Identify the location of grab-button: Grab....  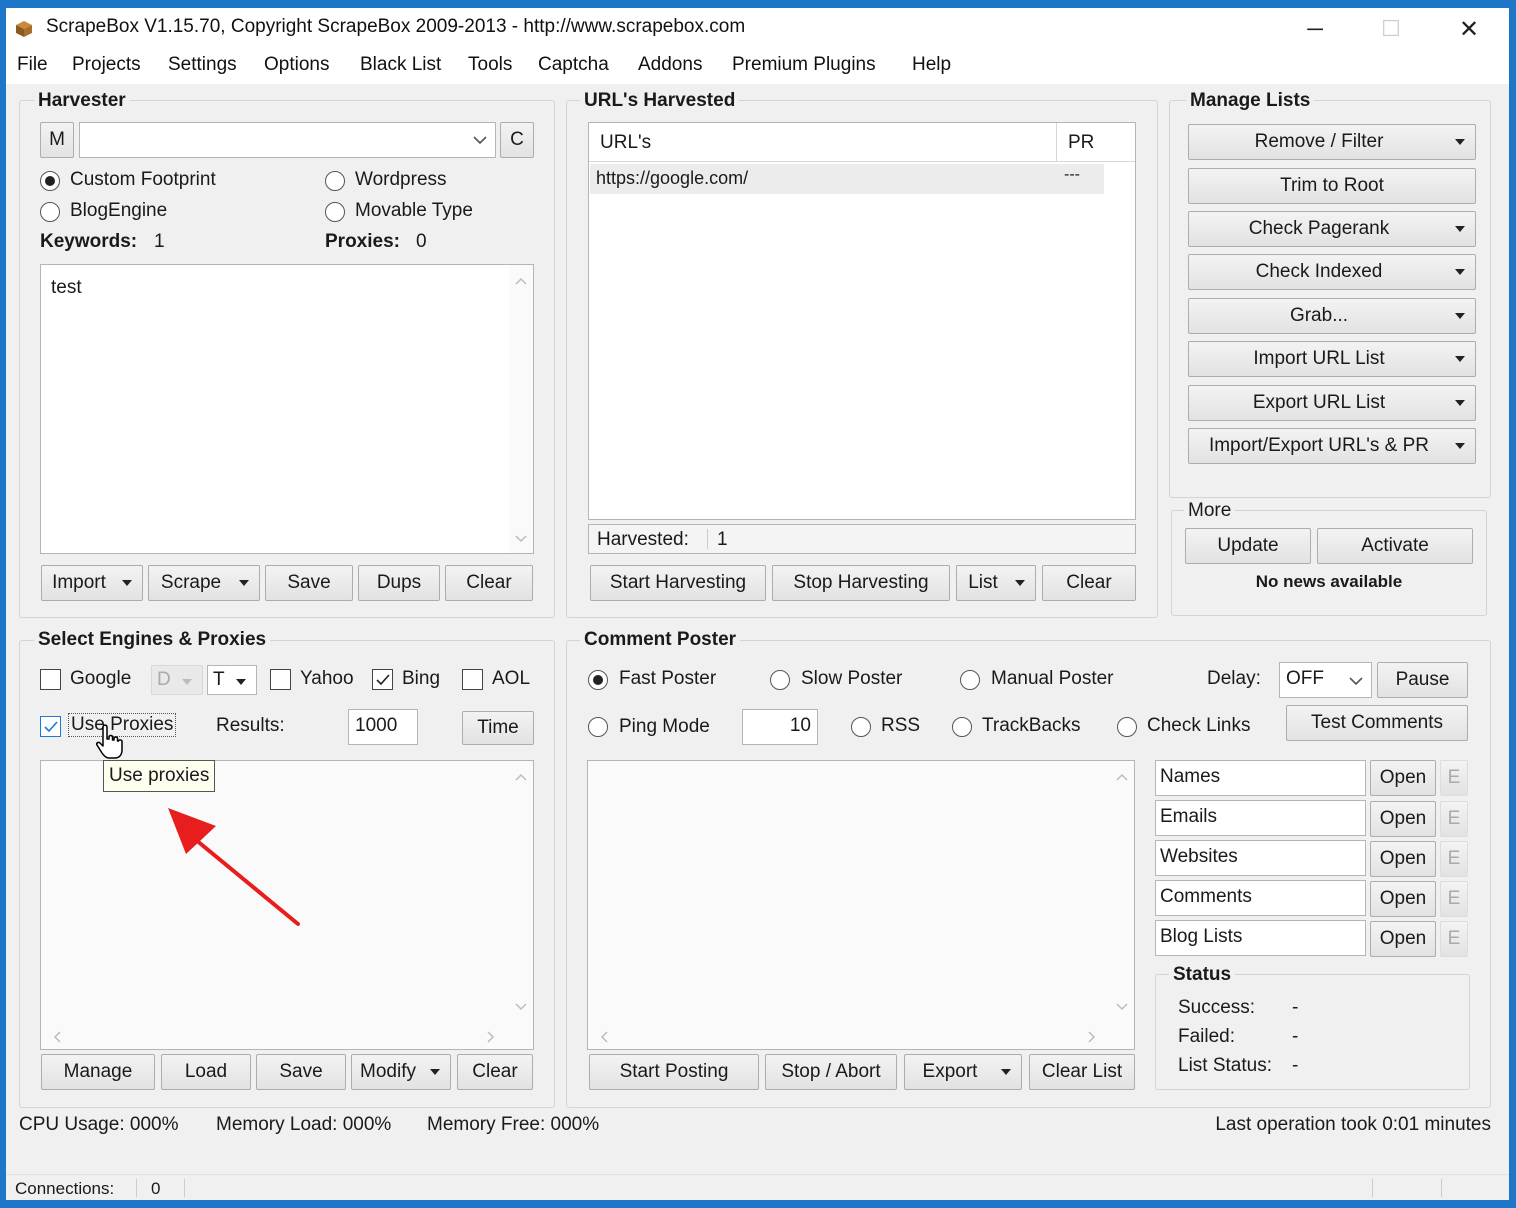
(1332, 316).